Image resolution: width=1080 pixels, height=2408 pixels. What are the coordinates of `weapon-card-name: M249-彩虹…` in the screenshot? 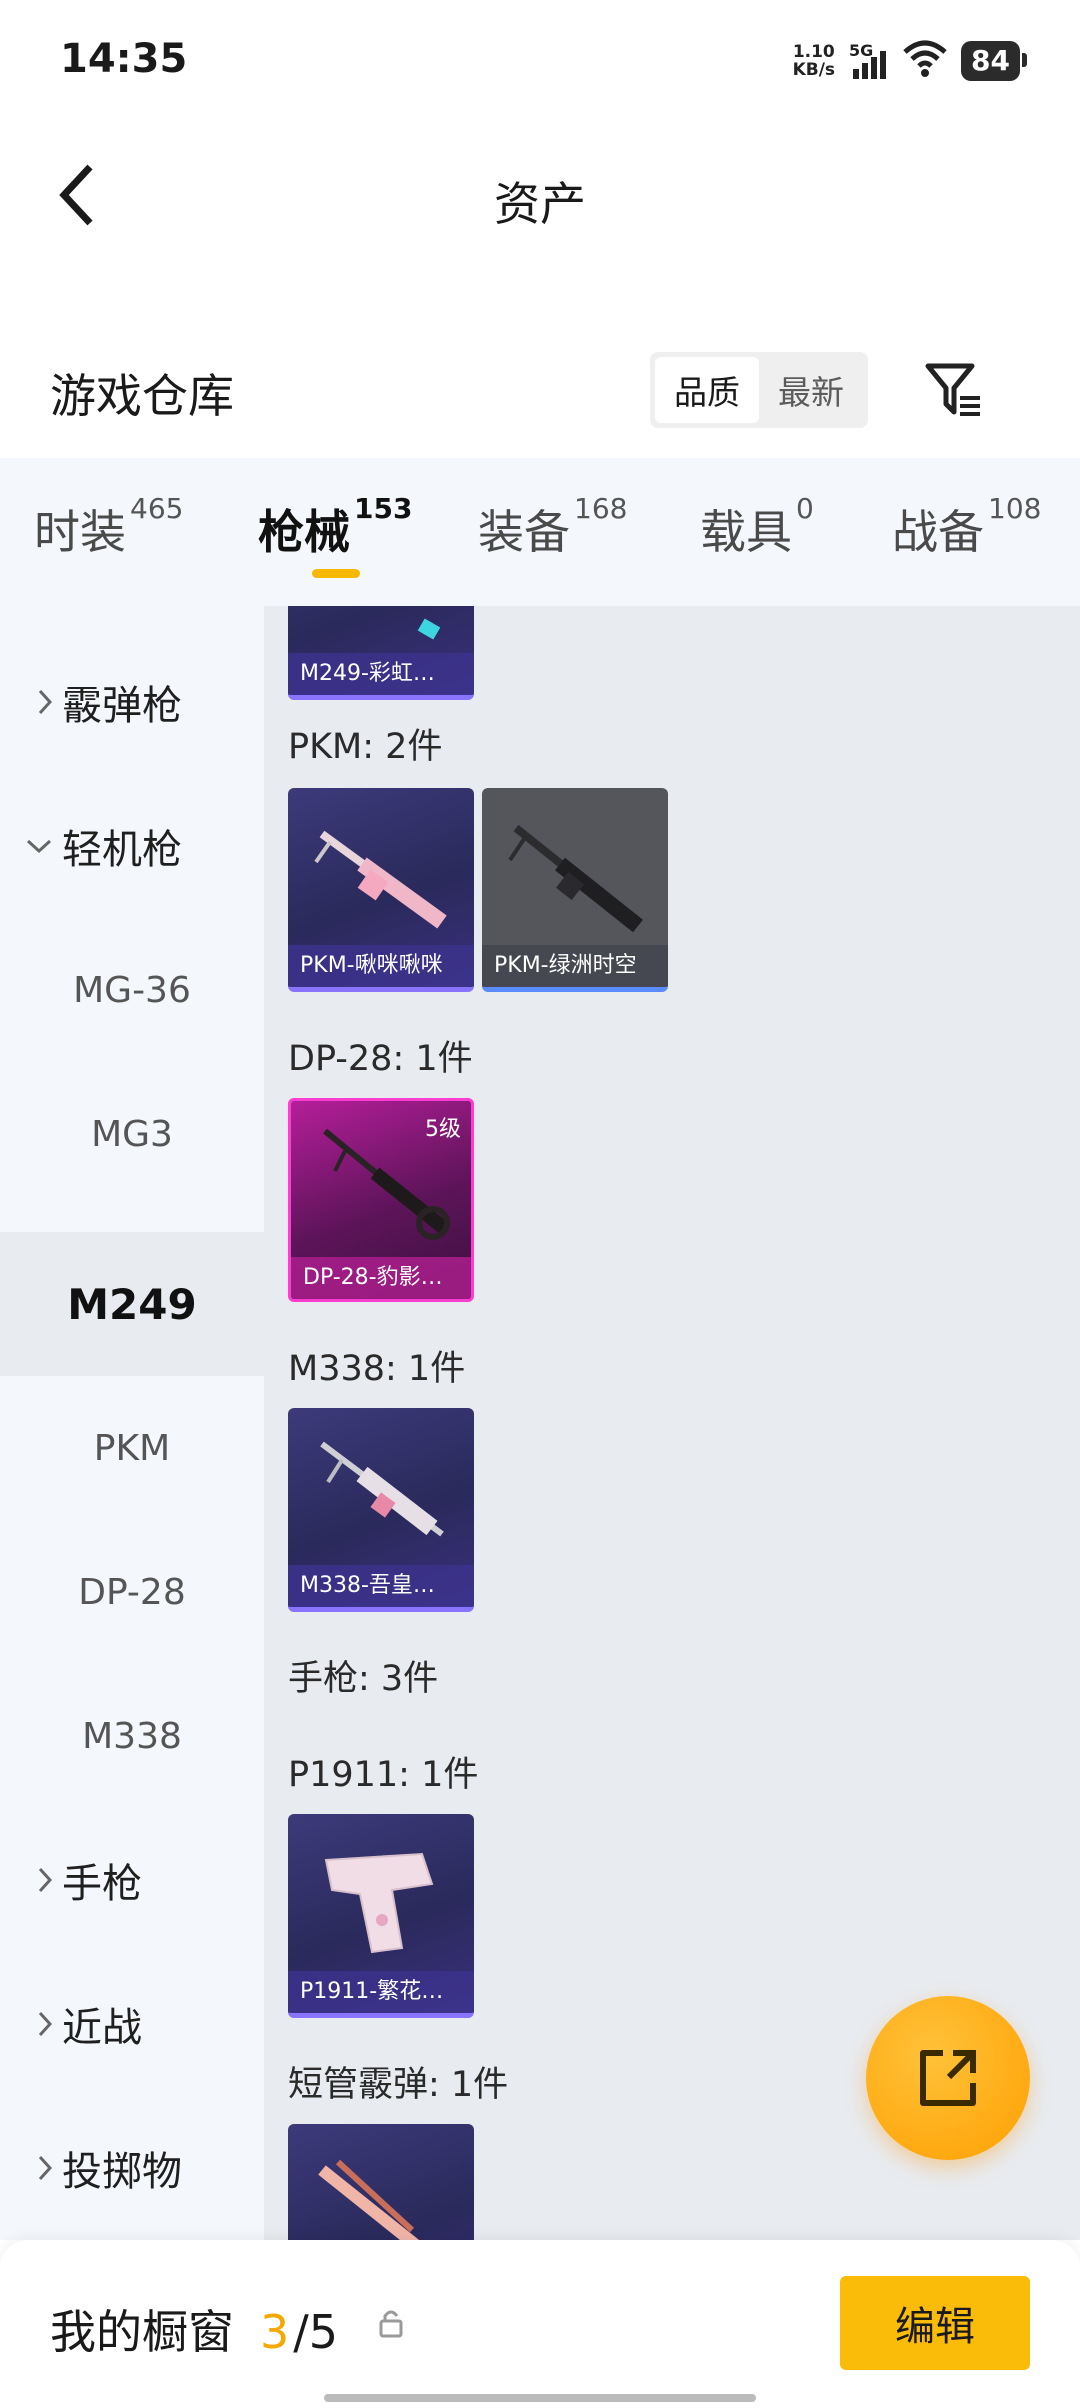 It's located at (381, 674).